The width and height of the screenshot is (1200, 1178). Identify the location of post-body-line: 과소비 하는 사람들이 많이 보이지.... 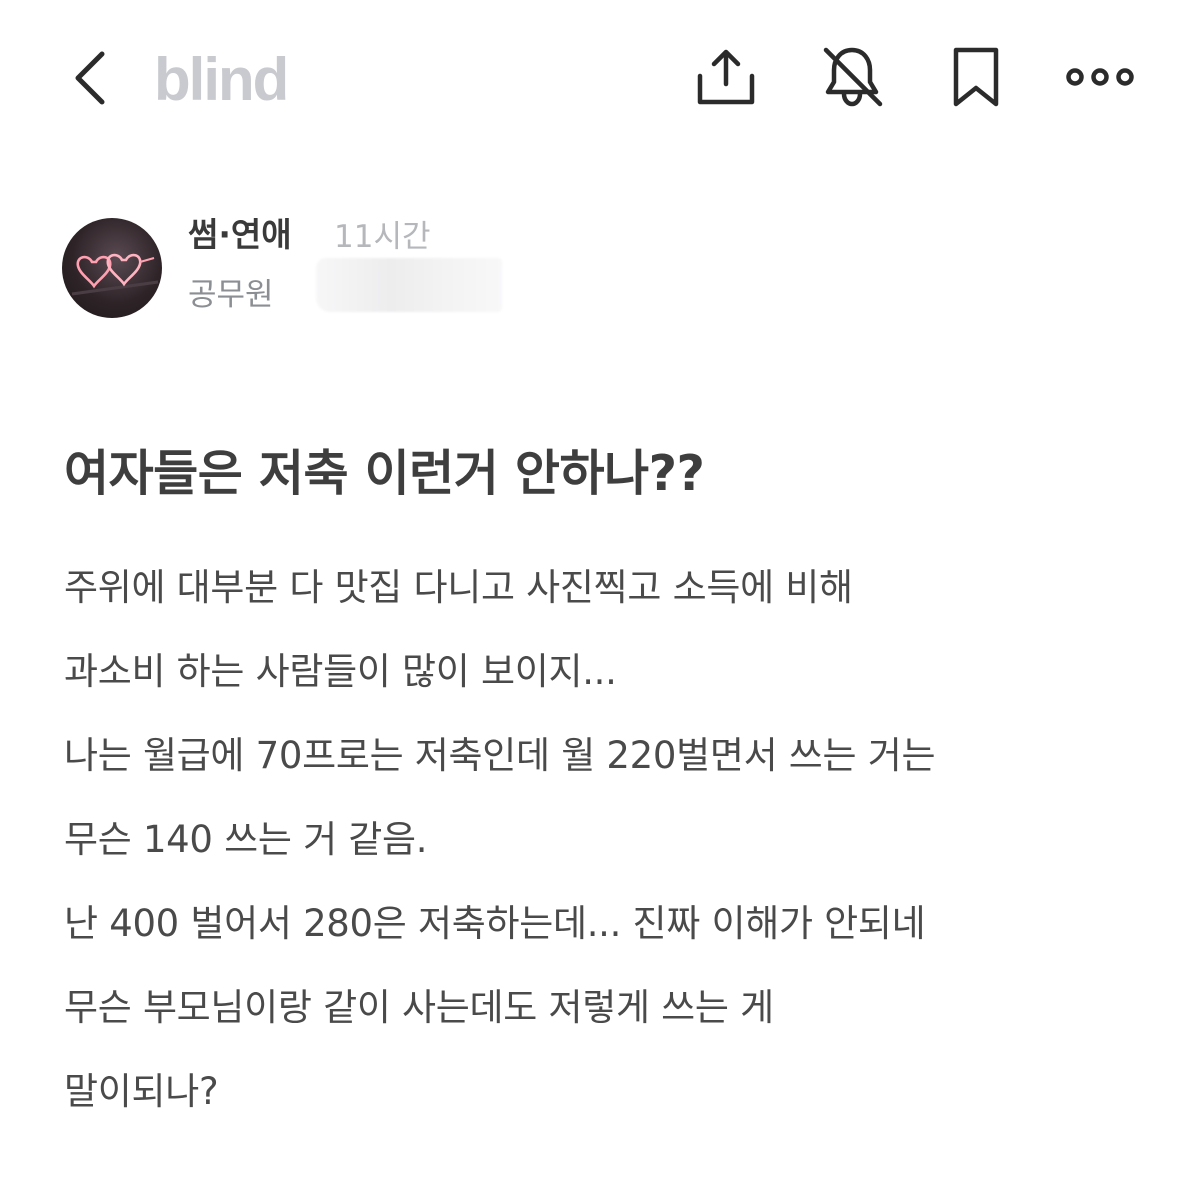
(340, 671).